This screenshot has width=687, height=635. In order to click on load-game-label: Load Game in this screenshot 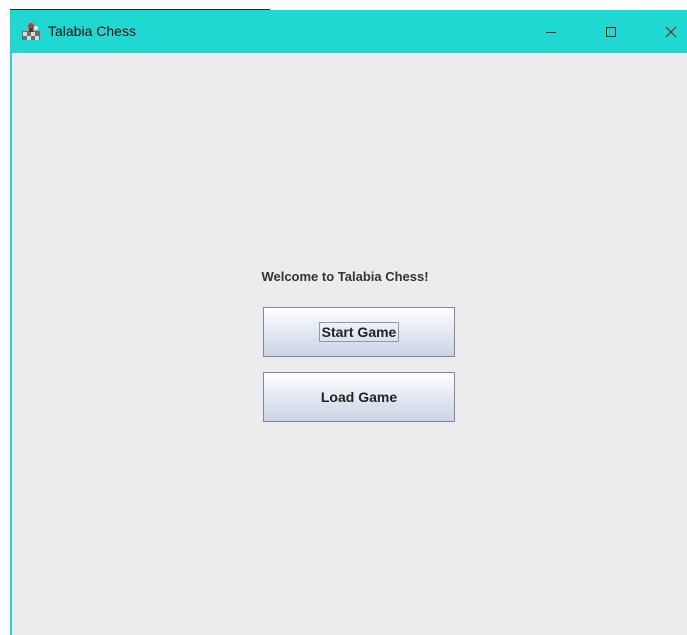, I will do `click(359, 397)`.